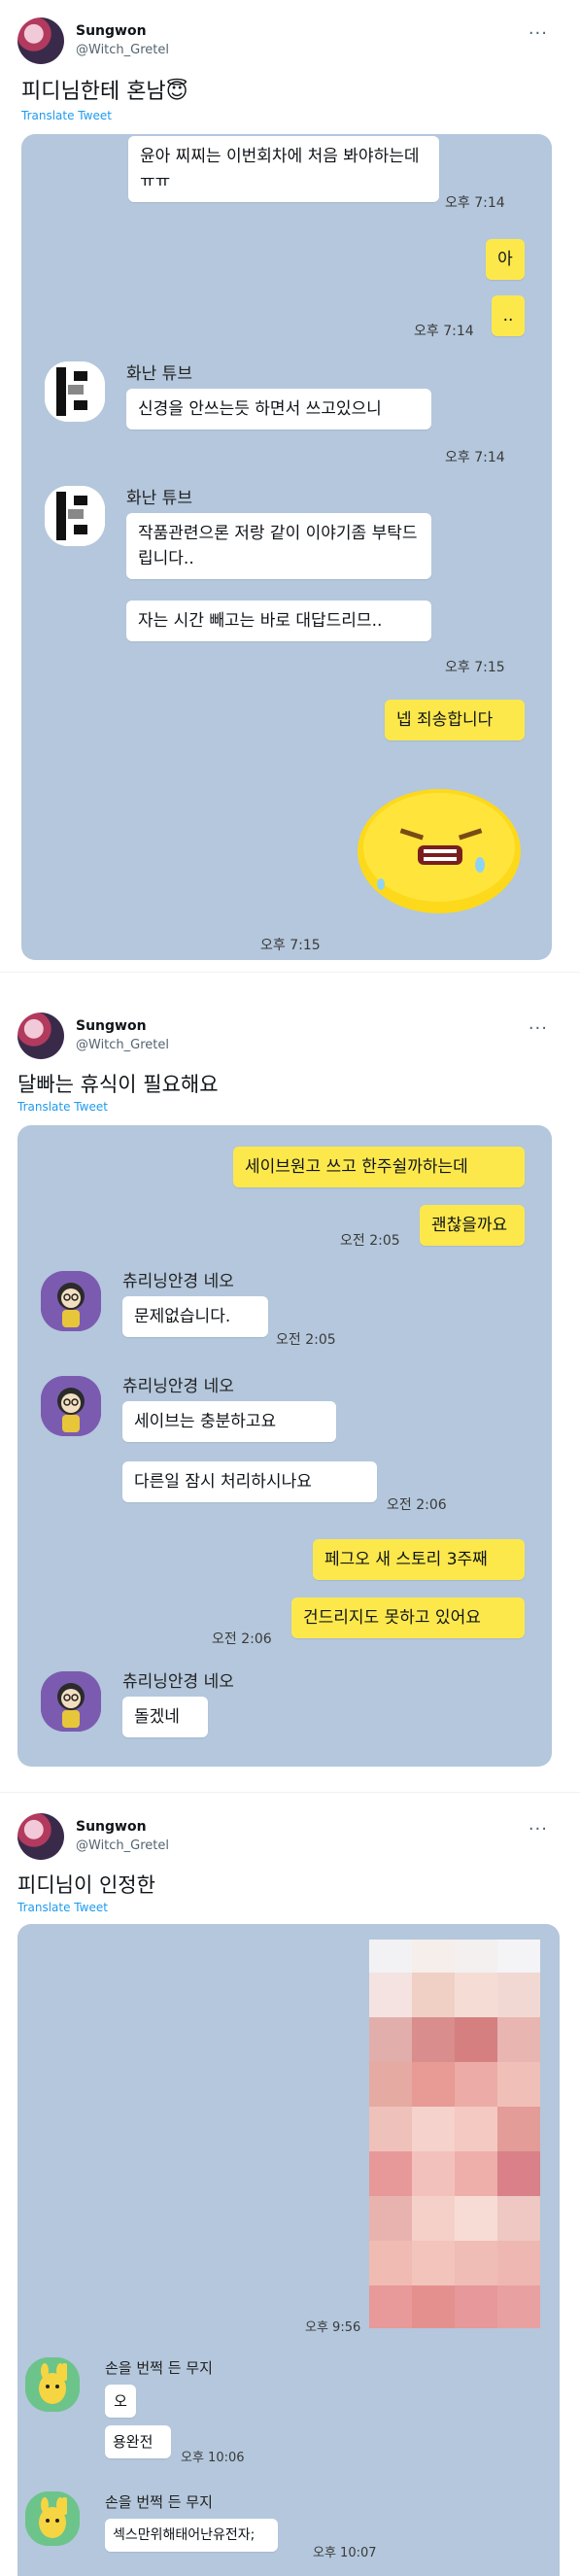 The image size is (580, 2576). Describe the element at coordinates (419, 1559) in the screenshot. I see `message-bubble-mine: 페그오 새 스토리 3주째` at that location.